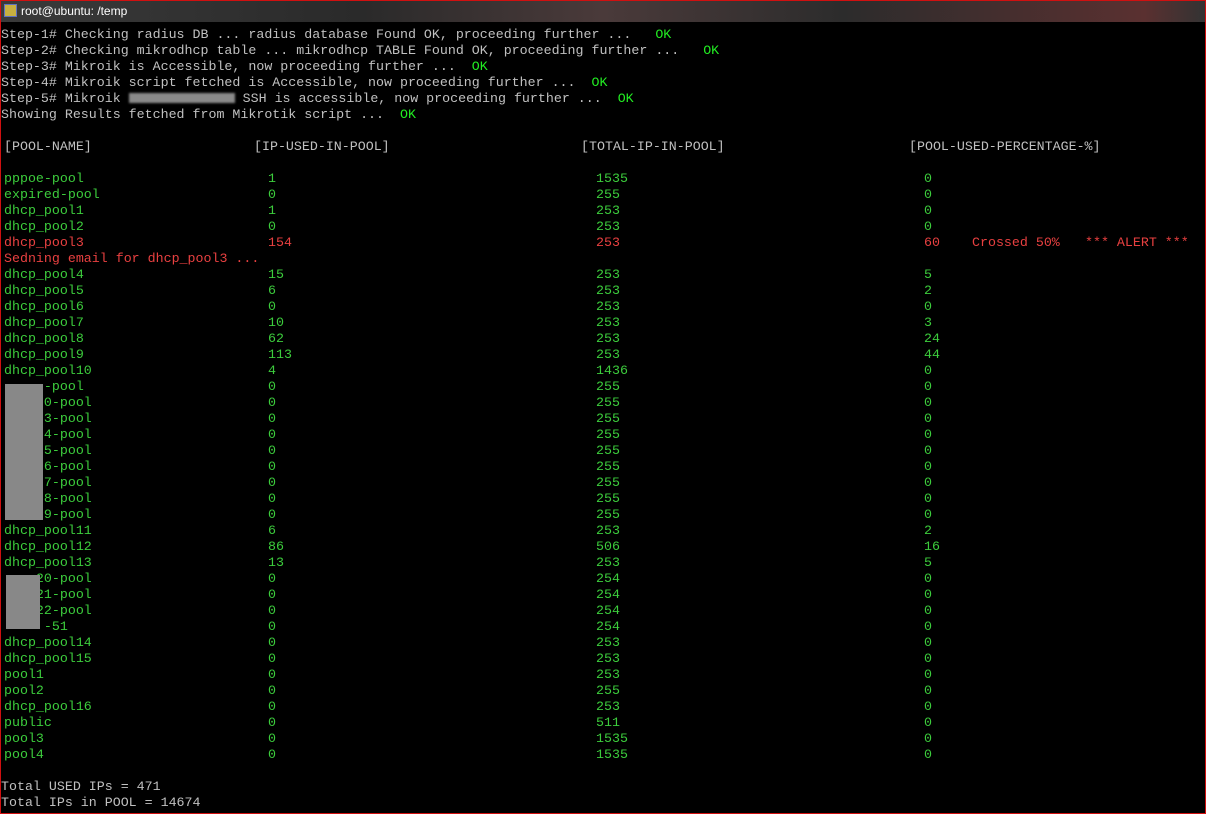 The width and height of the screenshot is (1206, 814). Describe the element at coordinates (608, 594) in the screenshot. I see `total-ip: 254` at that location.